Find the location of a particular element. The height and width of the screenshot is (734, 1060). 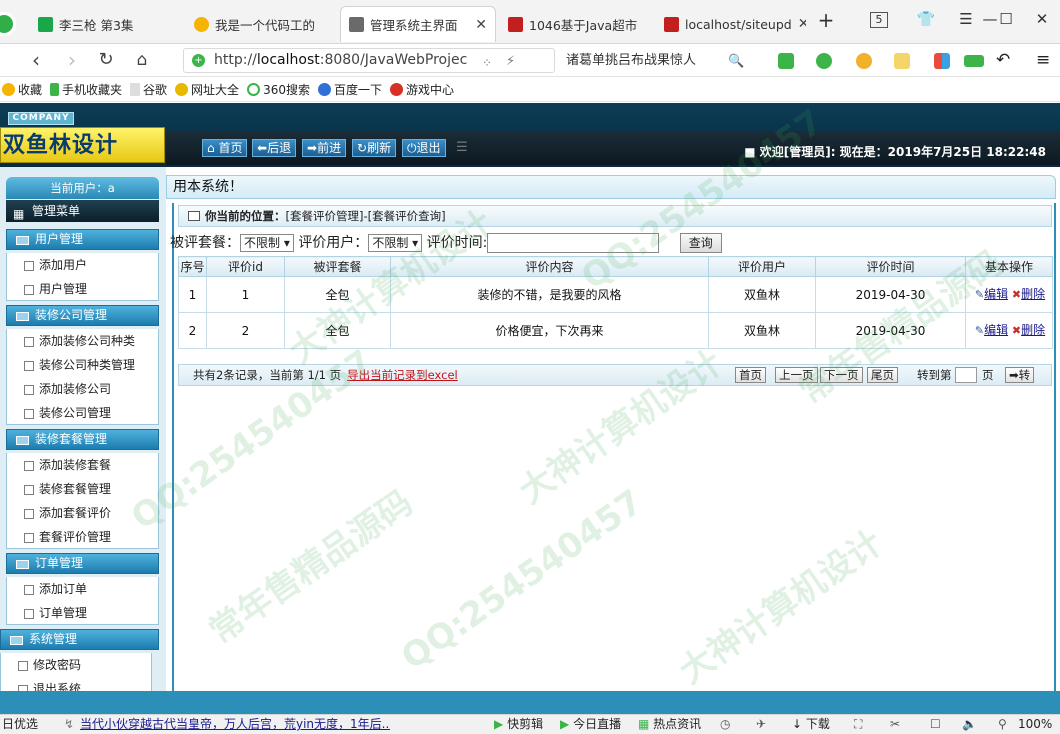

translate-icon is located at coordinates (824, 61).